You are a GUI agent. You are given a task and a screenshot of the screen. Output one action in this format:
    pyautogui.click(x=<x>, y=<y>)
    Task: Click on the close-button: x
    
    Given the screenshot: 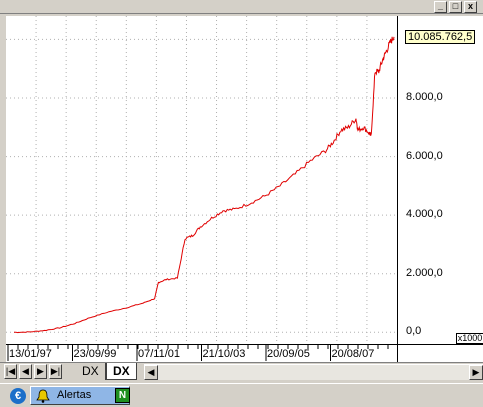 What is the action you would take?
    pyautogui.click(x=470, y=7)
    